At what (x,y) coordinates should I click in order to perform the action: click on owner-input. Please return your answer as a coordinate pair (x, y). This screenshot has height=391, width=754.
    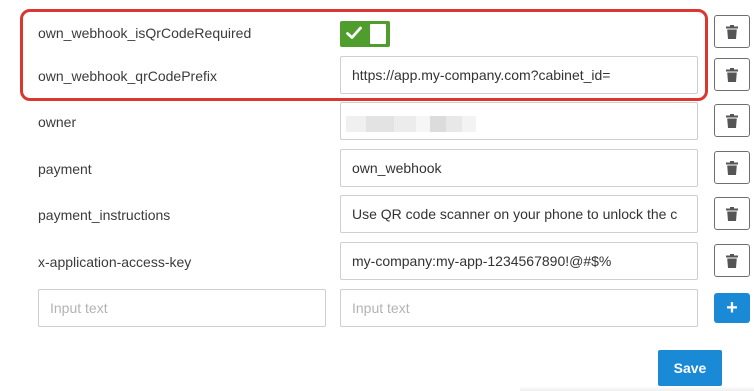
    Looking at the image, I should click on (519, 121).